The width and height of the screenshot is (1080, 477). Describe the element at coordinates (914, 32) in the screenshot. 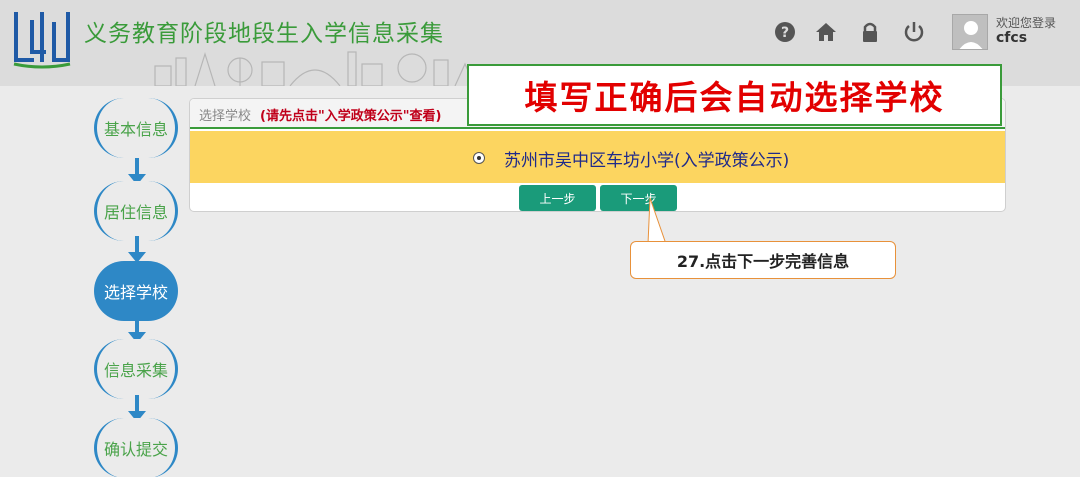

I see `power-icon` at that location.